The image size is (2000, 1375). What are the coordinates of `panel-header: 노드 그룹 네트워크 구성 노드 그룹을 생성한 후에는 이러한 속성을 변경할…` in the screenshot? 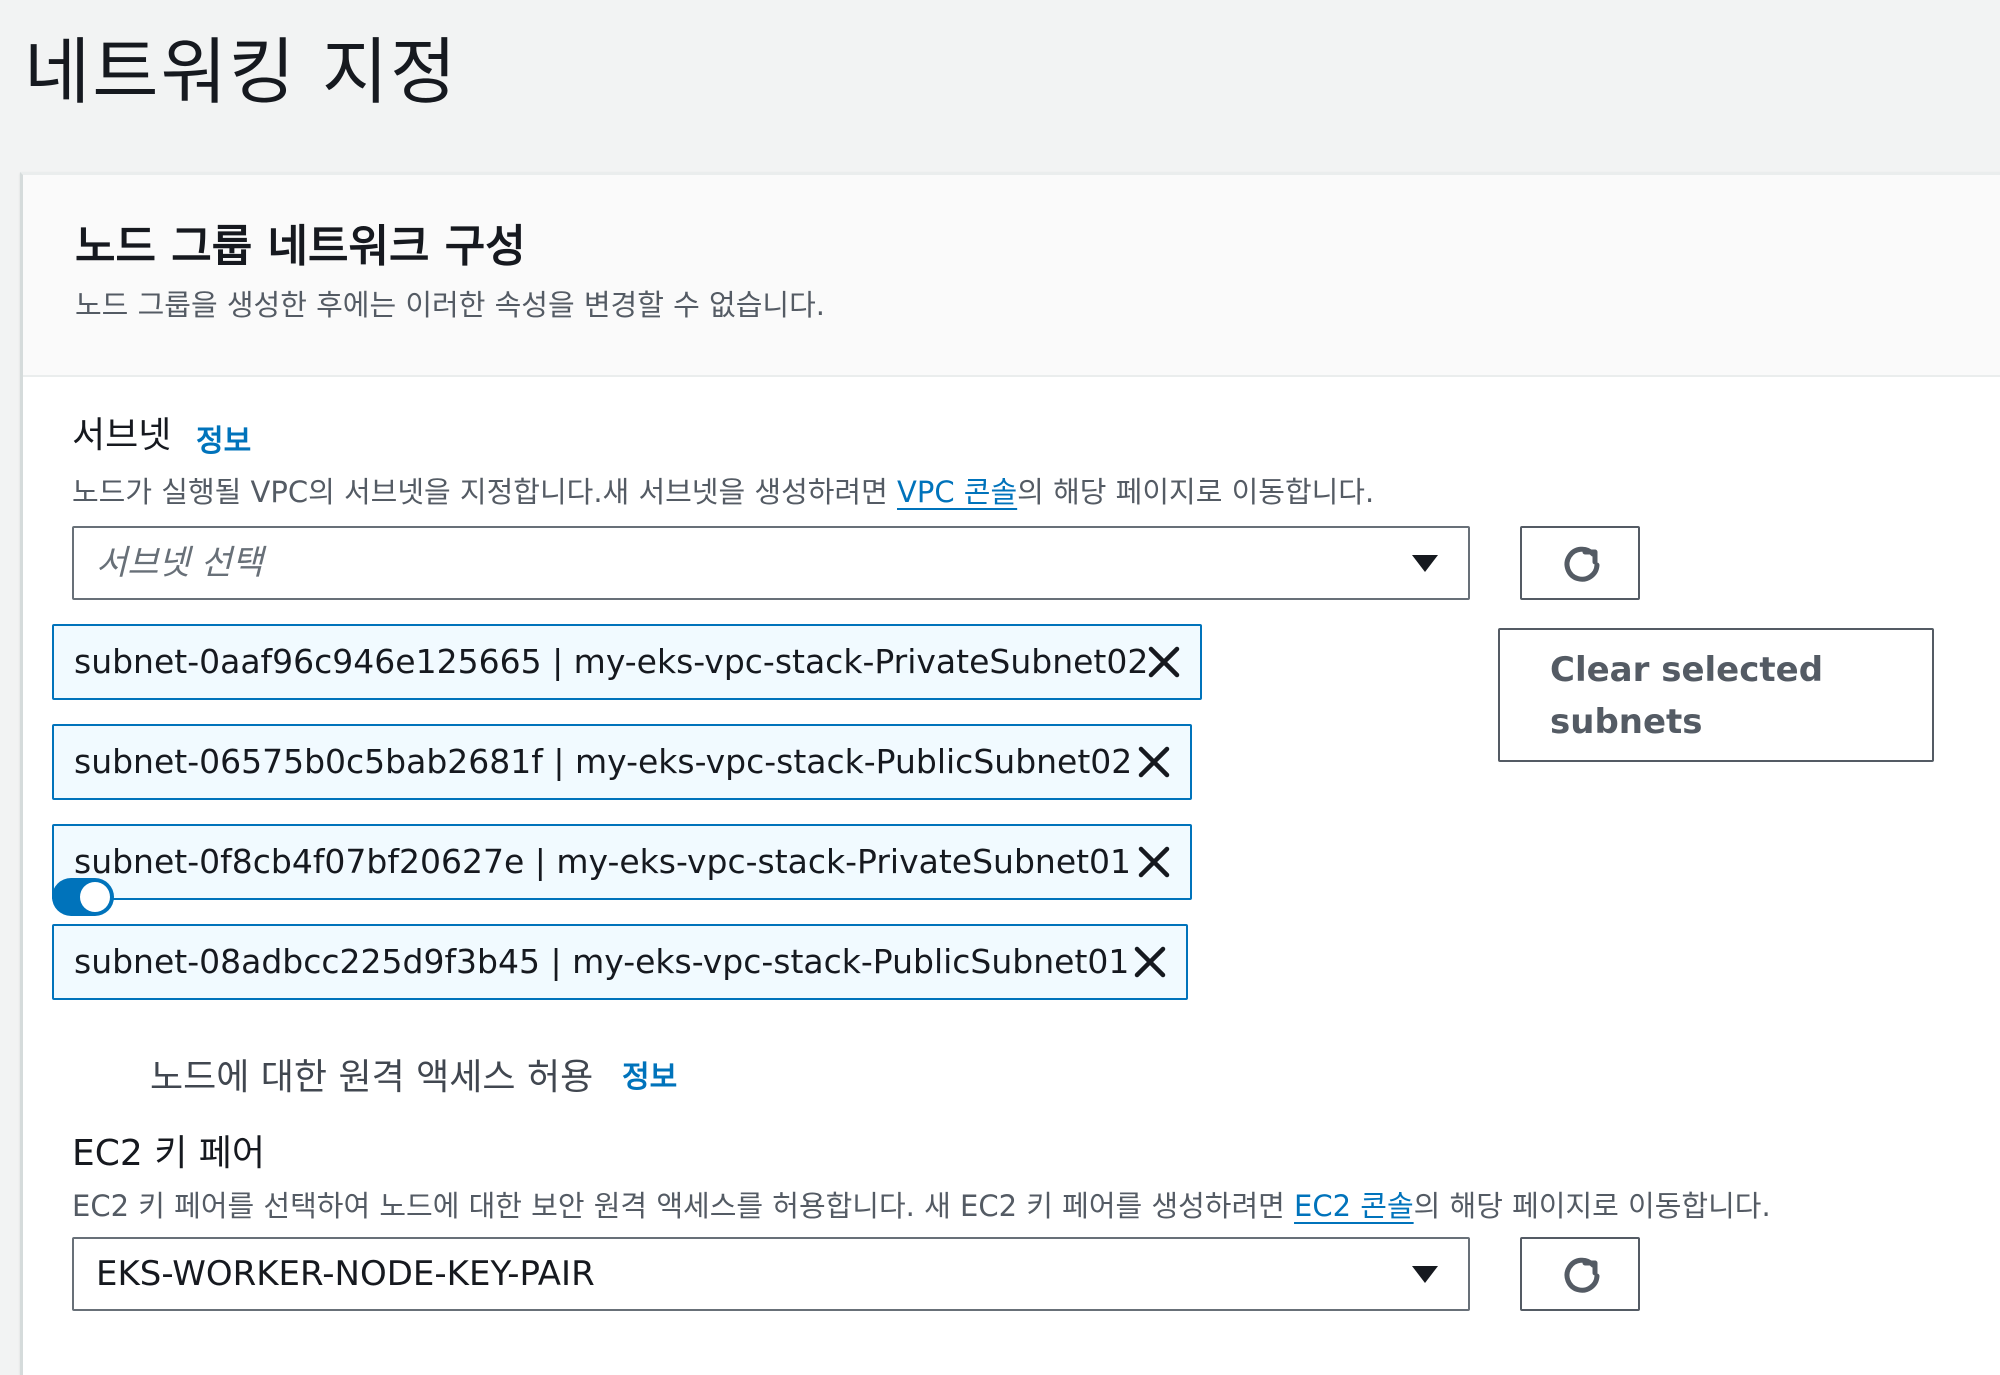 It's located at (1011, 276).